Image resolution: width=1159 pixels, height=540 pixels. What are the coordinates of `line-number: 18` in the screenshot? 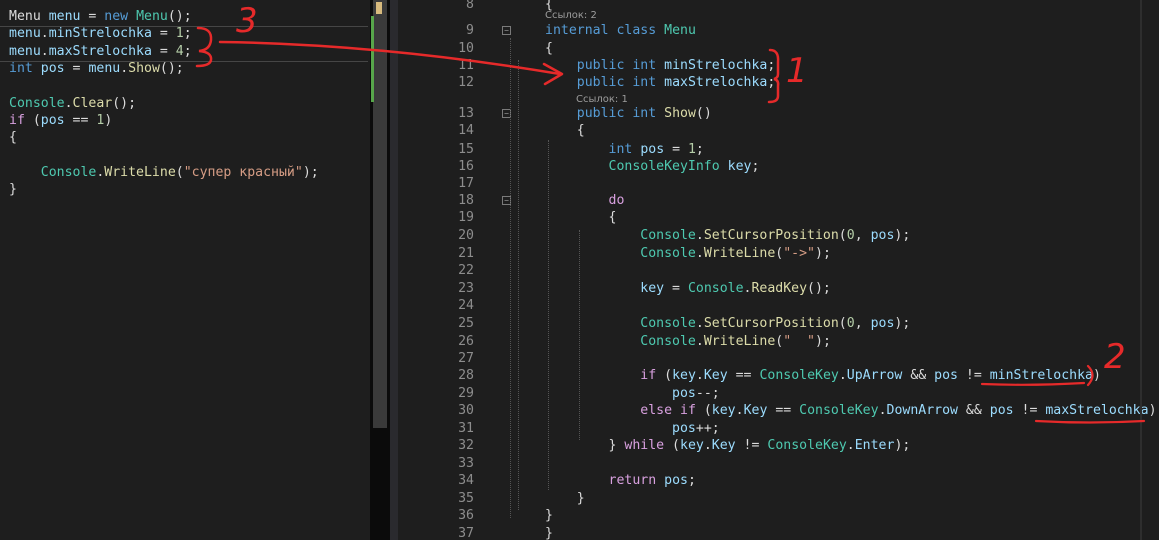 It's located at (466, 200).